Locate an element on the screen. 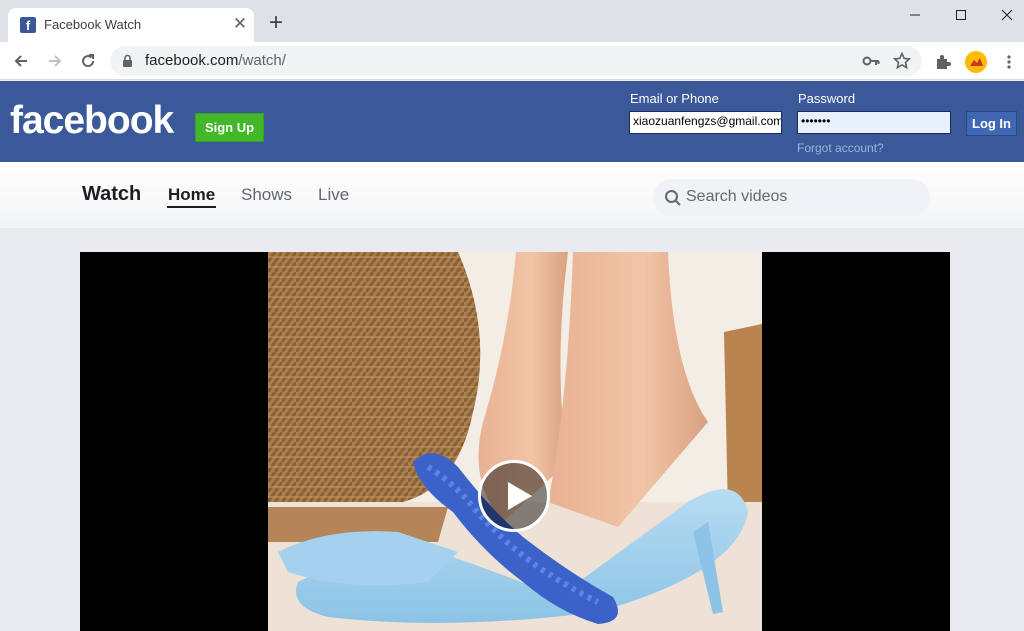  tab-title: Facebook Watch is located at coordinates (93, 24).